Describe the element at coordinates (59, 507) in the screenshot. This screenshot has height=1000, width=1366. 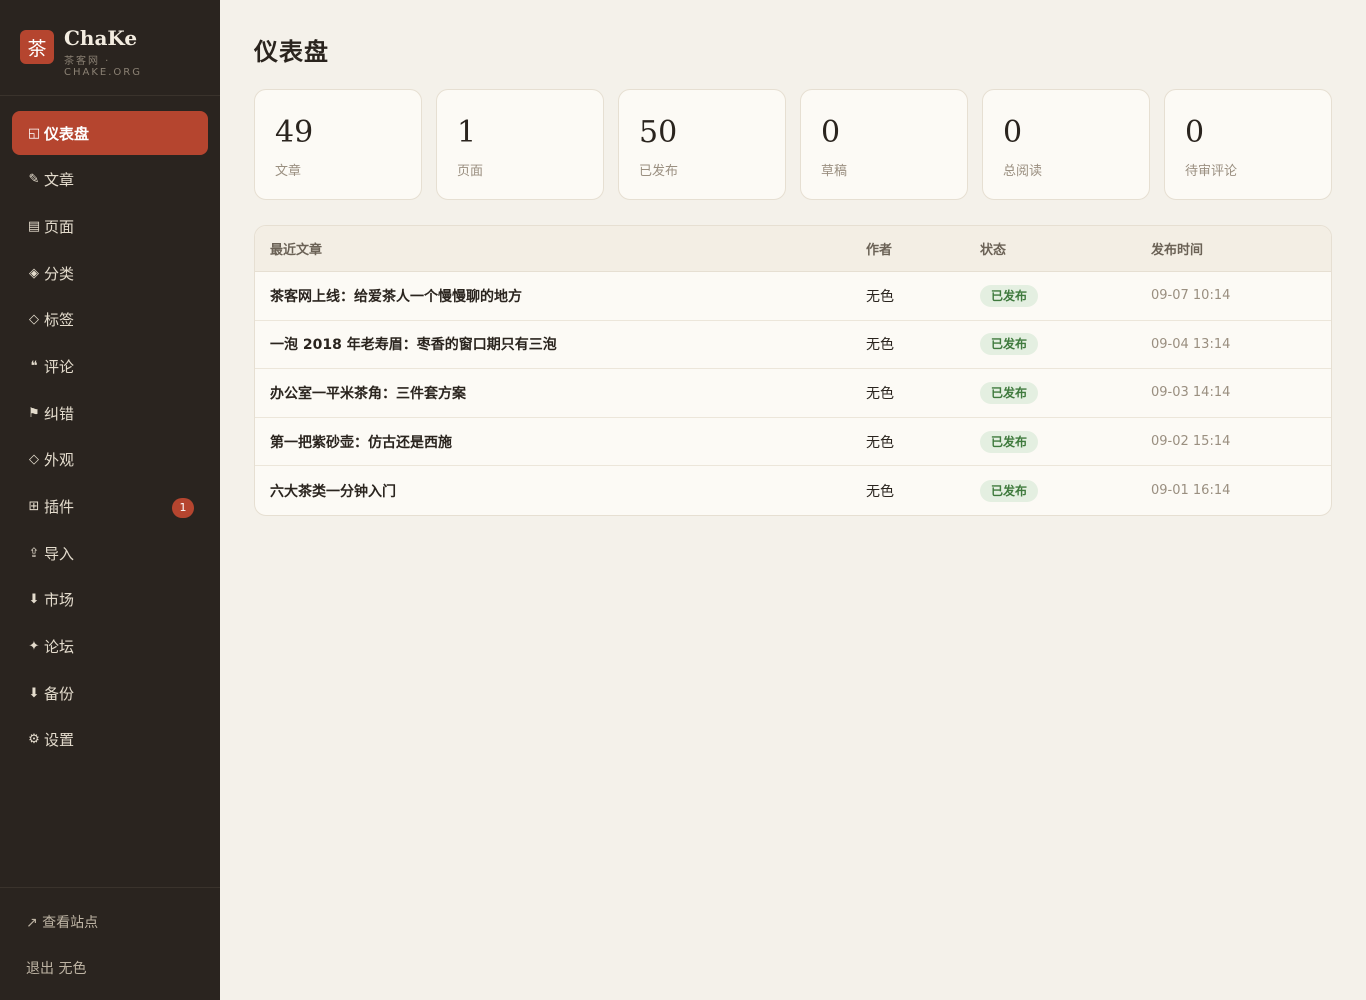
I see `sidebar-item-label: 插件` at that location.